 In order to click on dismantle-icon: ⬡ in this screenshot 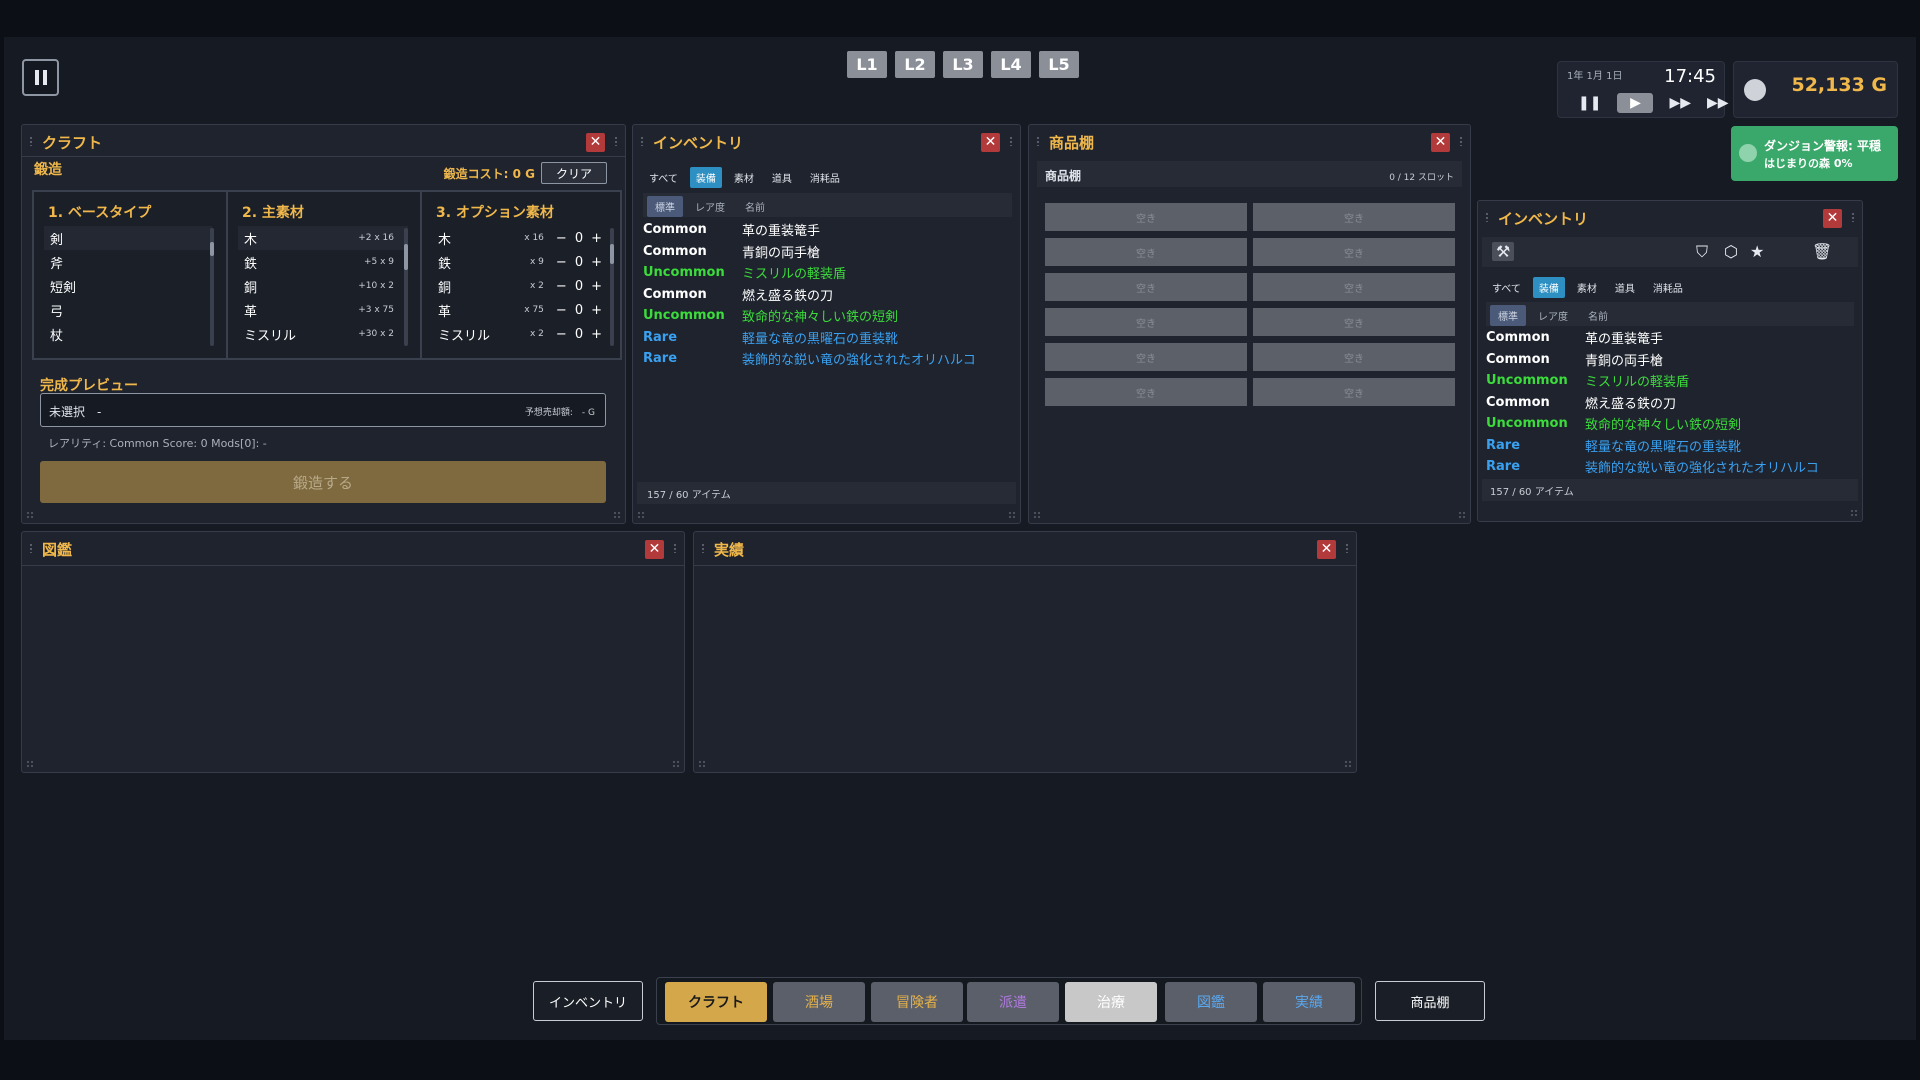, I will do `click(1731, 251)`.